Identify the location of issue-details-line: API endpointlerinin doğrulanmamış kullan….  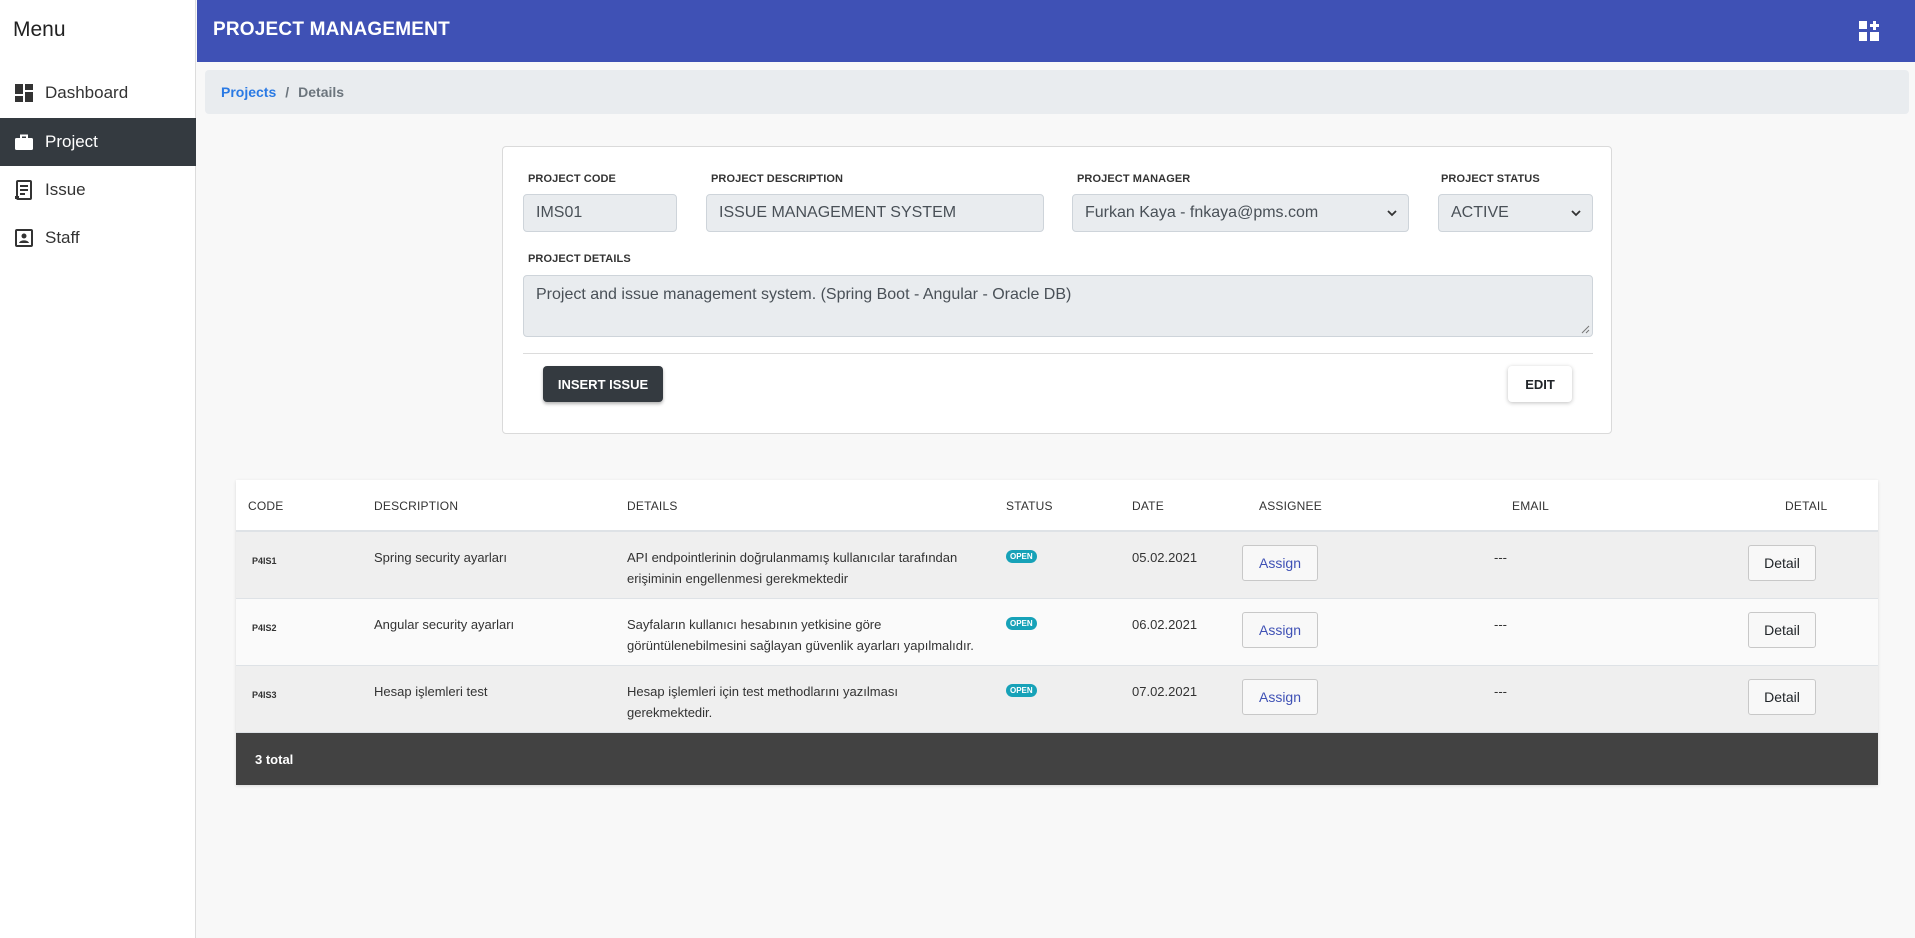
(792, 557).